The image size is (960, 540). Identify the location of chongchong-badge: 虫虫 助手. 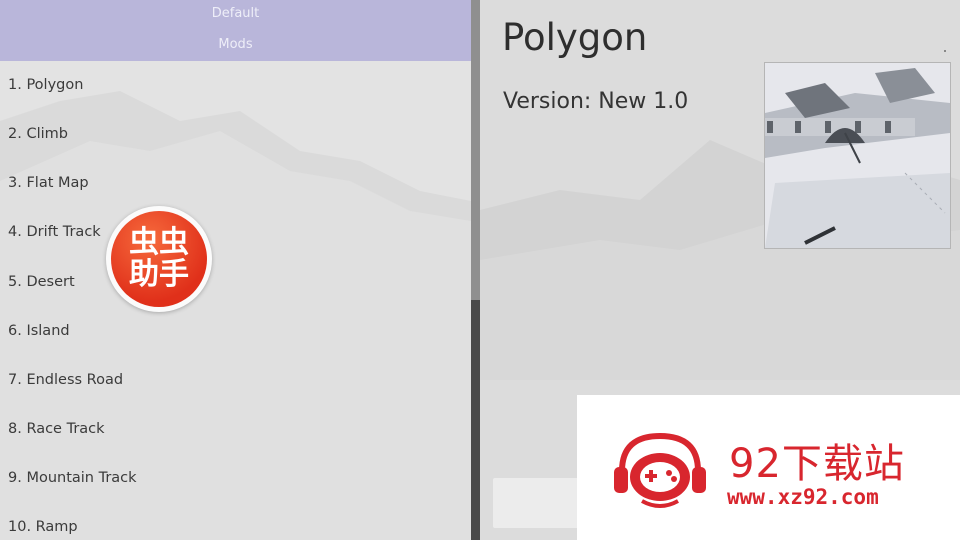
(159, 259).